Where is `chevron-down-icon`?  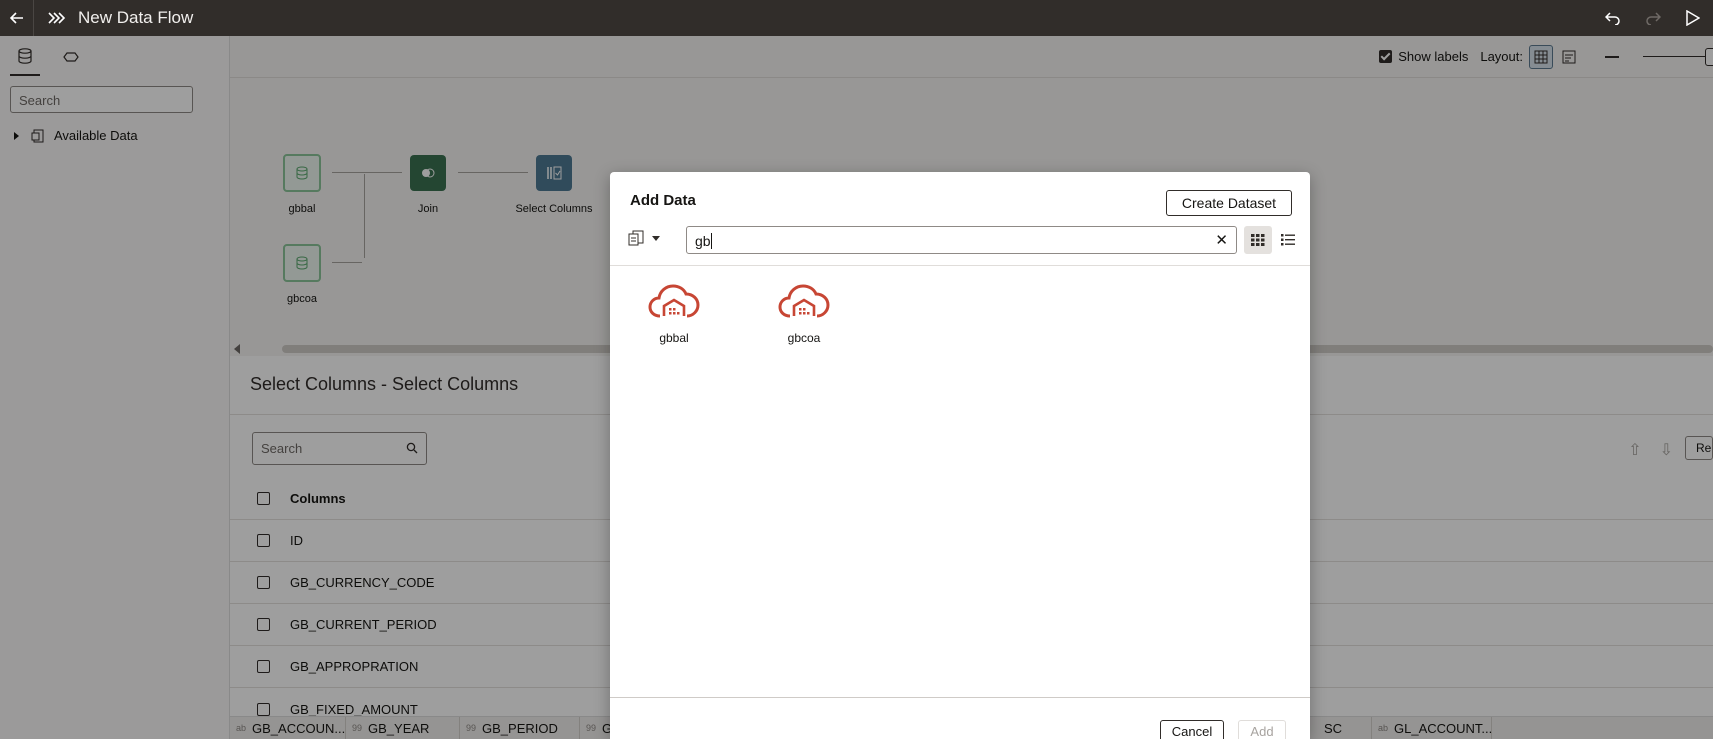 chevron-down-icon is located at coordinates (656, 238).